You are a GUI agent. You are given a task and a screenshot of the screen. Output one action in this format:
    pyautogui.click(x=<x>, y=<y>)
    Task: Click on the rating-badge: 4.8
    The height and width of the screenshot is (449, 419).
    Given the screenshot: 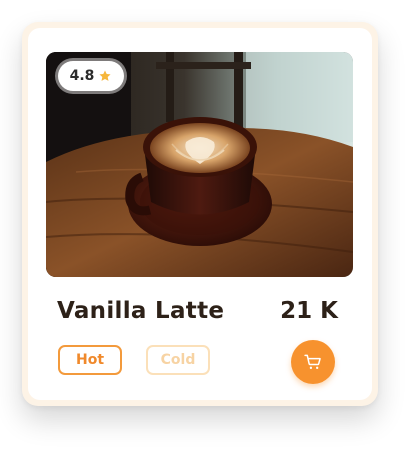 What is the action you would take?
    pyautogui.click(x=91, y=76)
    